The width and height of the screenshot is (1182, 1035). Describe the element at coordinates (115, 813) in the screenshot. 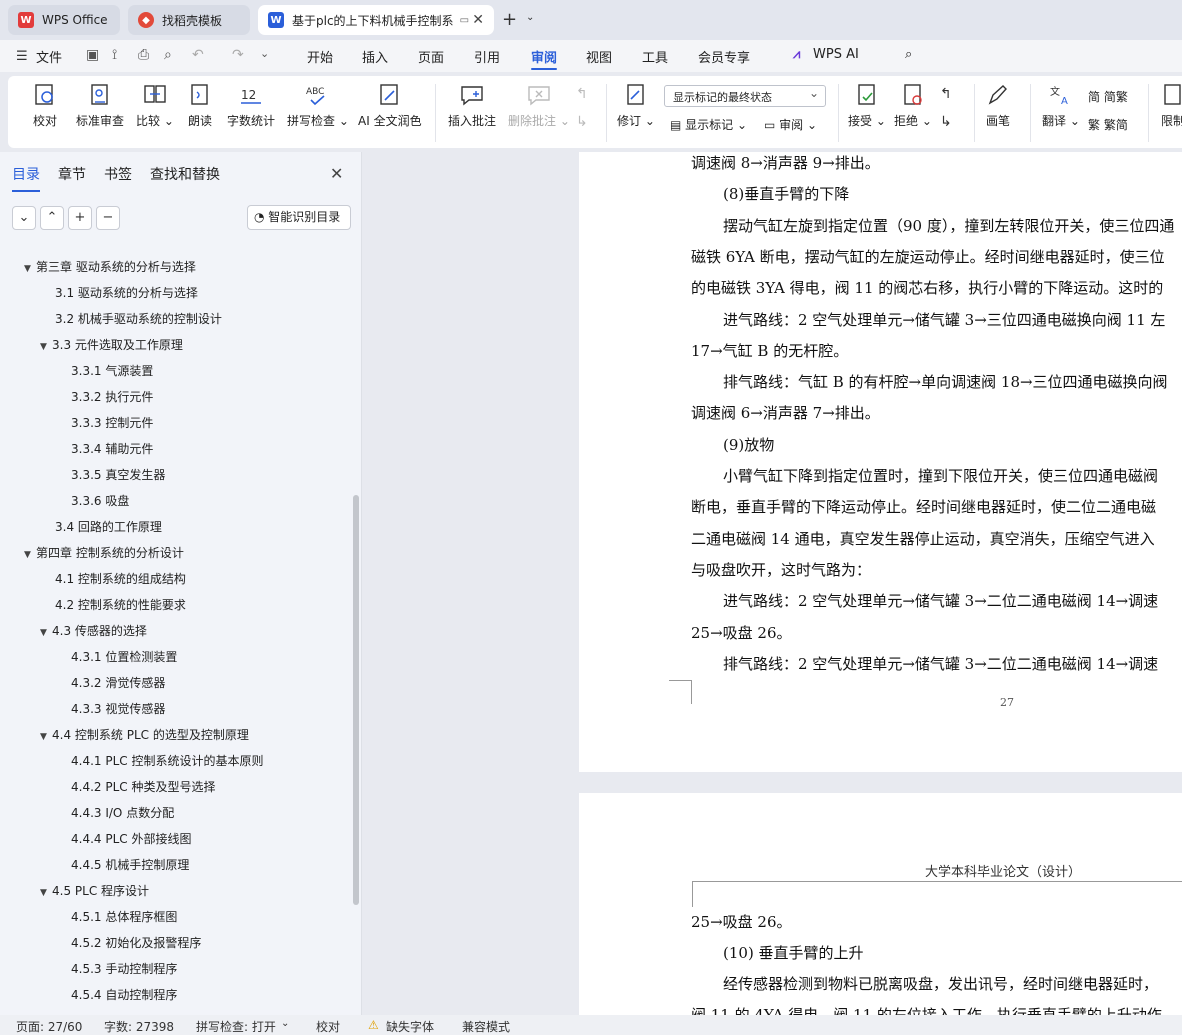

I see `toc-item: 4.4.3 I/O 点数分配` at that location.